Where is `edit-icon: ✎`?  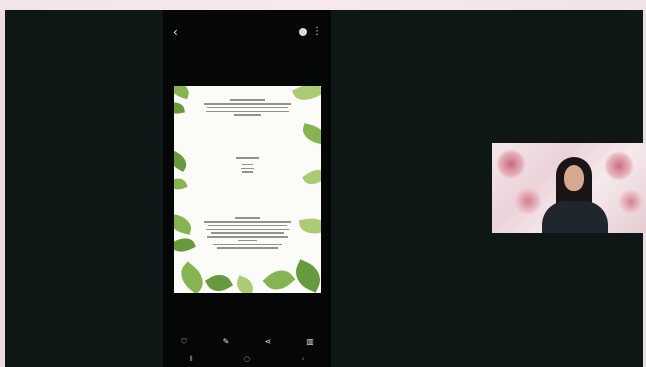 edit-icon: ✎ is located at coordinates (226, 341).